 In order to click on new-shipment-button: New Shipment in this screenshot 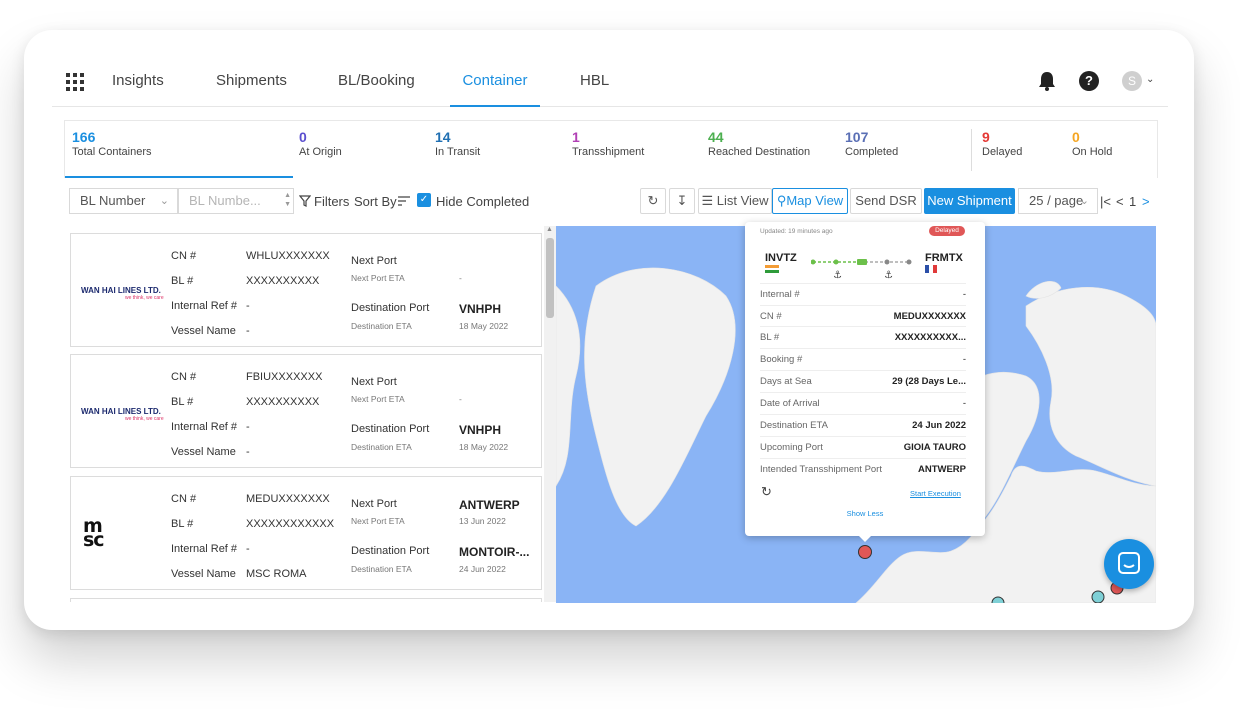, I will do `click(969, 201)`.